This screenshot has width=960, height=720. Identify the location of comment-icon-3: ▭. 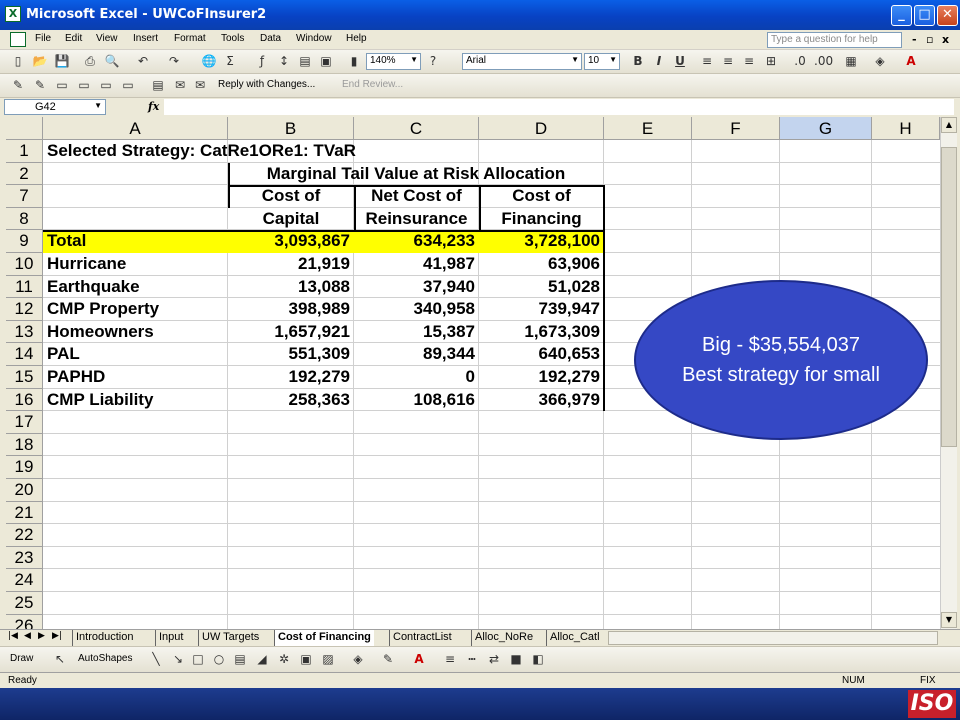
(106, 85).